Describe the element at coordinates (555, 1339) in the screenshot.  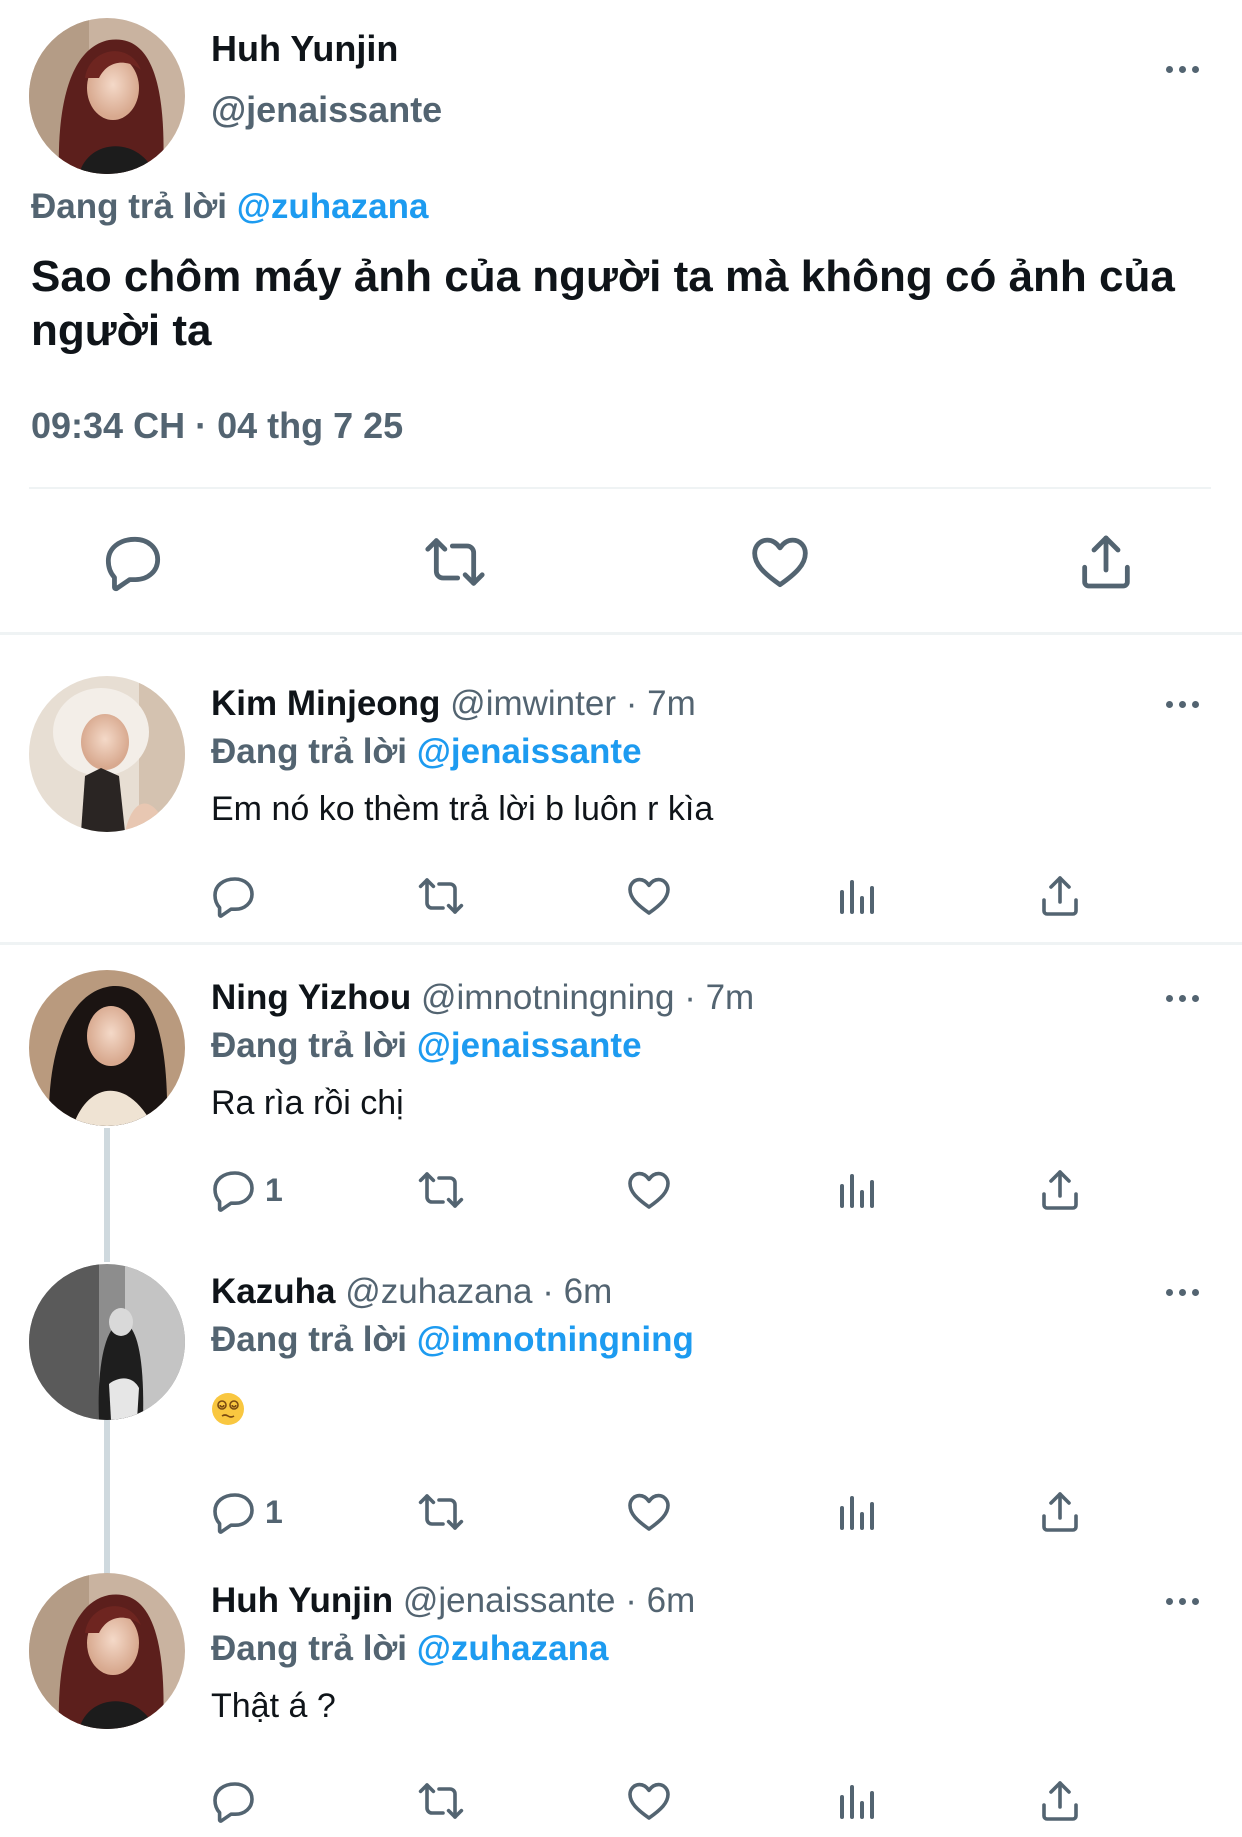
I see `mention-link: @imnotningning` at that location.